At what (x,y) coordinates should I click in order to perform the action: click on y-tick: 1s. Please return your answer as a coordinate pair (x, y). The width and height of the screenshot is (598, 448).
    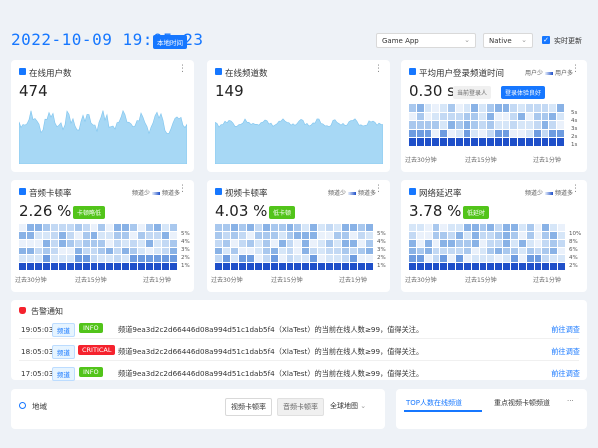
    Looking at the image, I should click on (574, 145).